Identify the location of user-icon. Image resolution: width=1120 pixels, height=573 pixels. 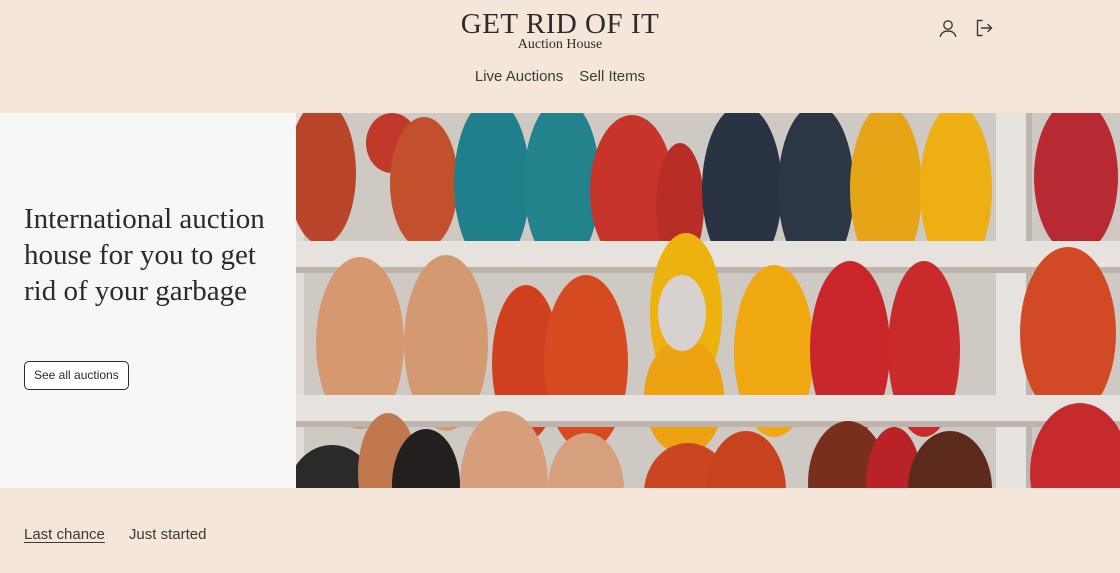
(948, 28).